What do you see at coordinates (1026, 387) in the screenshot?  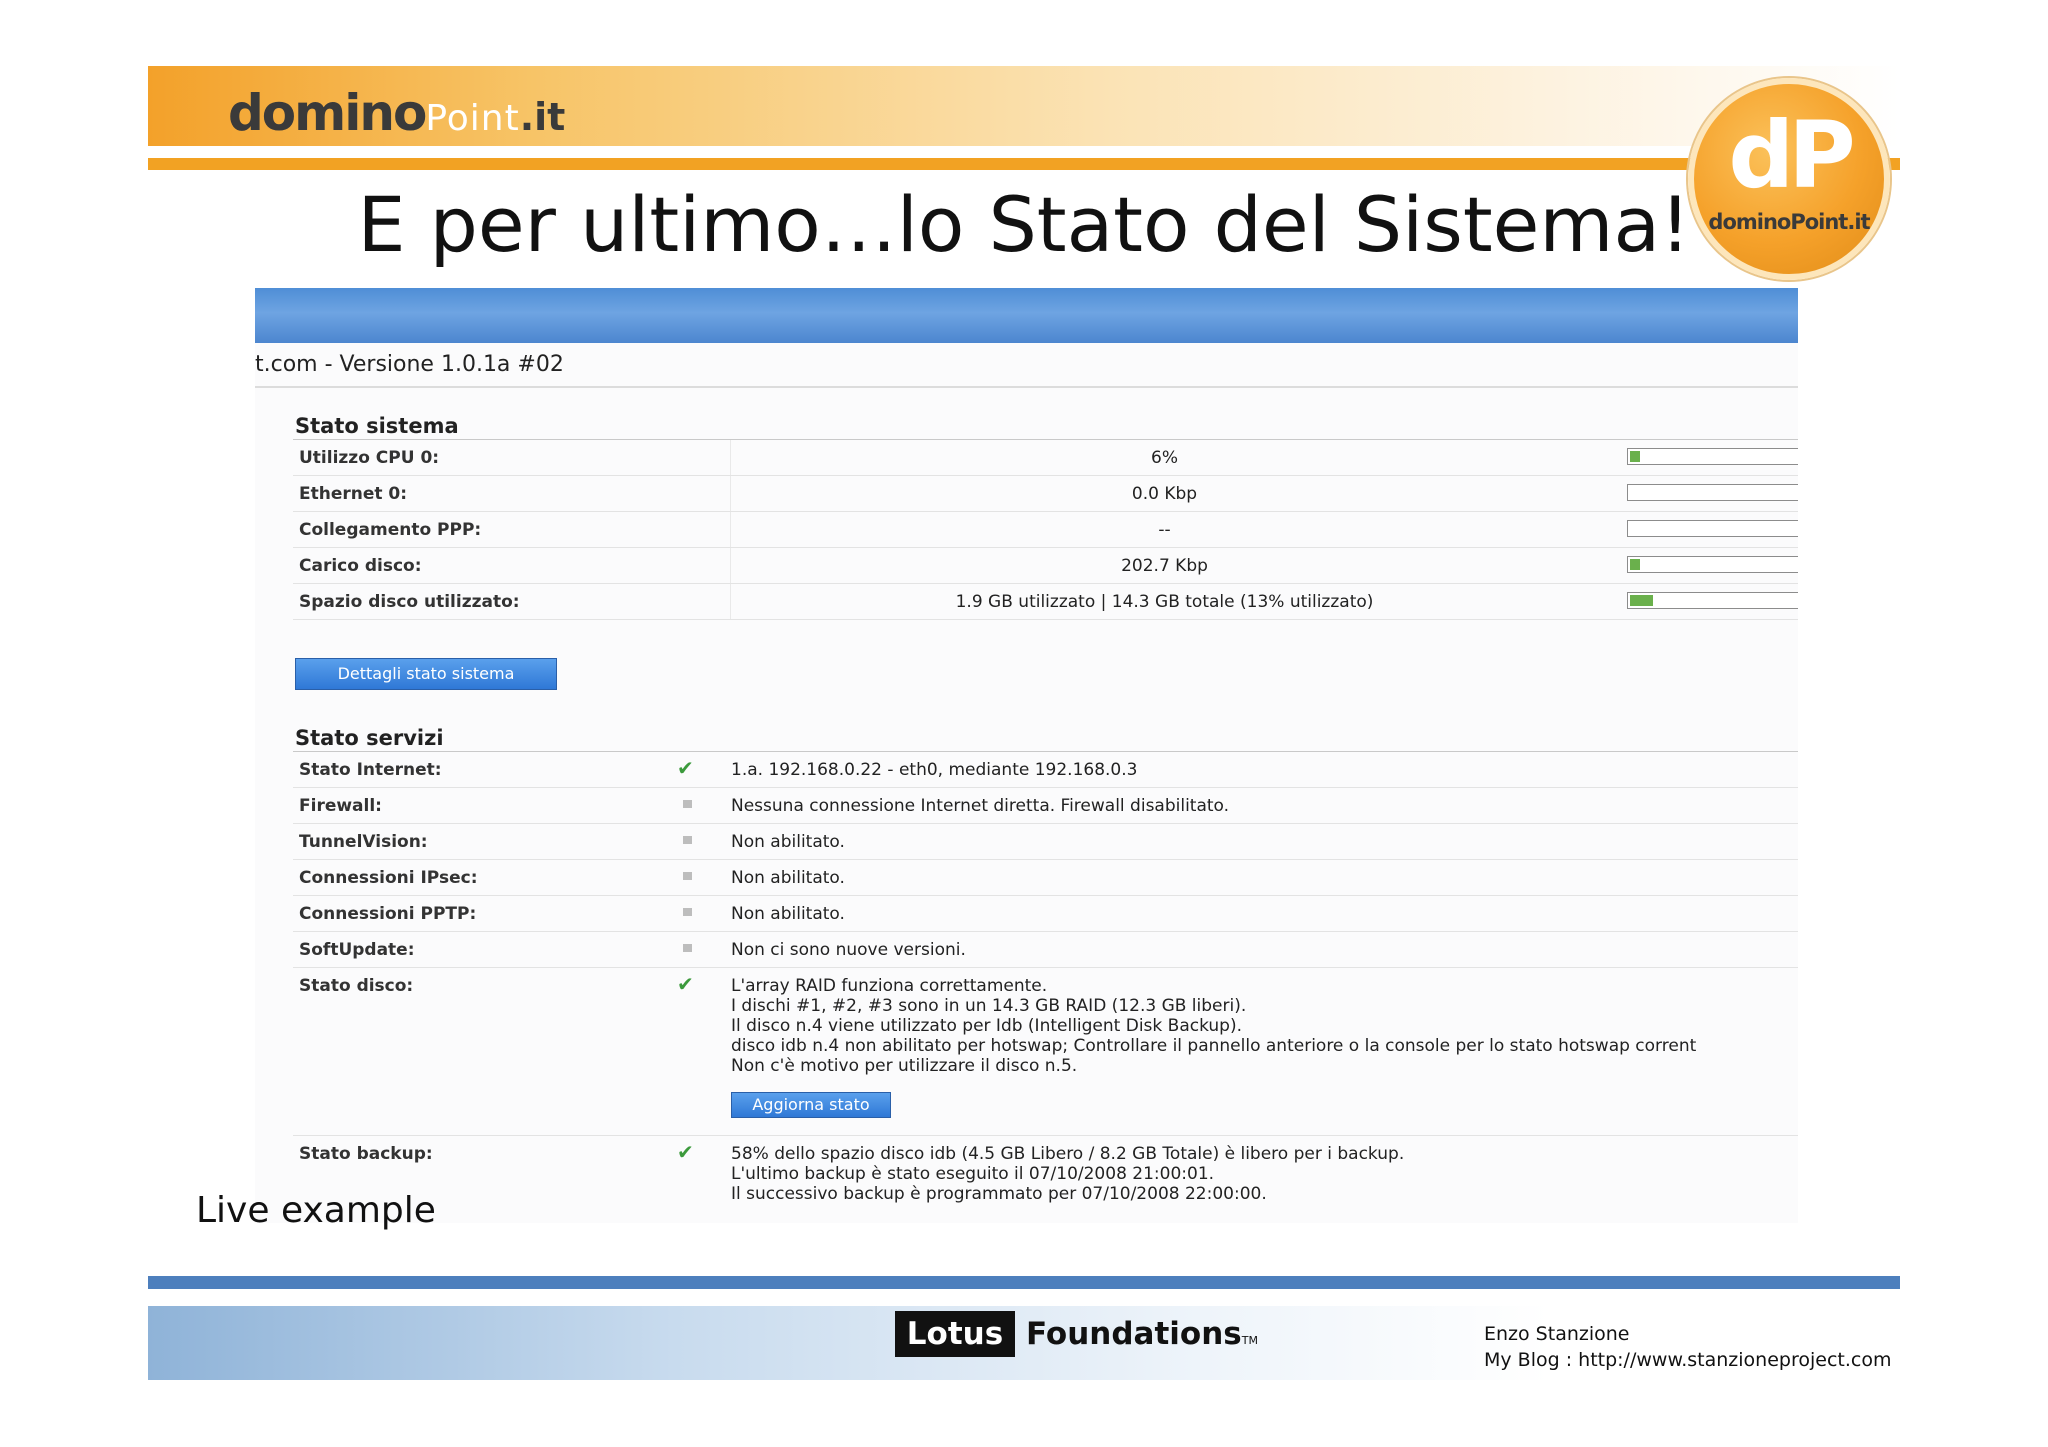 I see `app-version-divider` at bounding box center [1026, 387].